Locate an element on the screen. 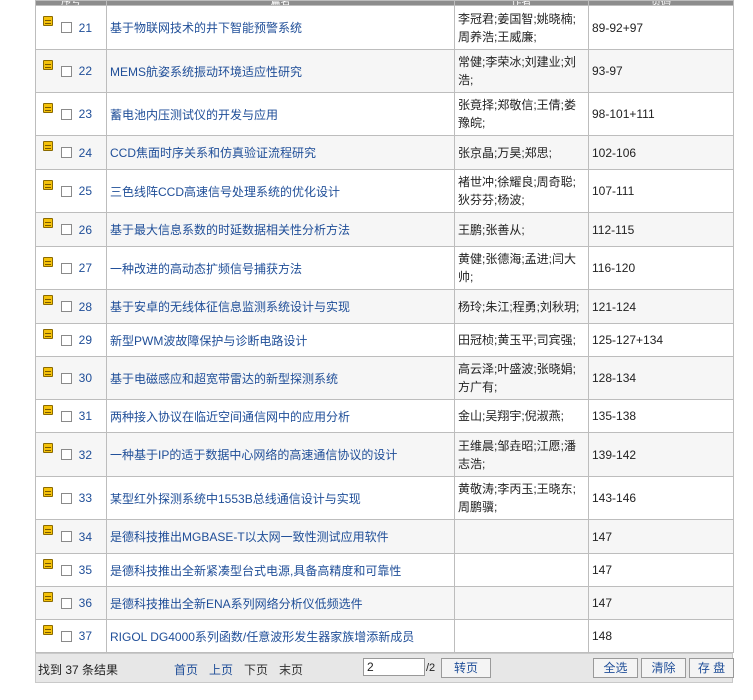 The image size is (753, 700). author-cell: 高云泽;叶盛波;张晓娟;方广有; is located at coordinates (521, 378).